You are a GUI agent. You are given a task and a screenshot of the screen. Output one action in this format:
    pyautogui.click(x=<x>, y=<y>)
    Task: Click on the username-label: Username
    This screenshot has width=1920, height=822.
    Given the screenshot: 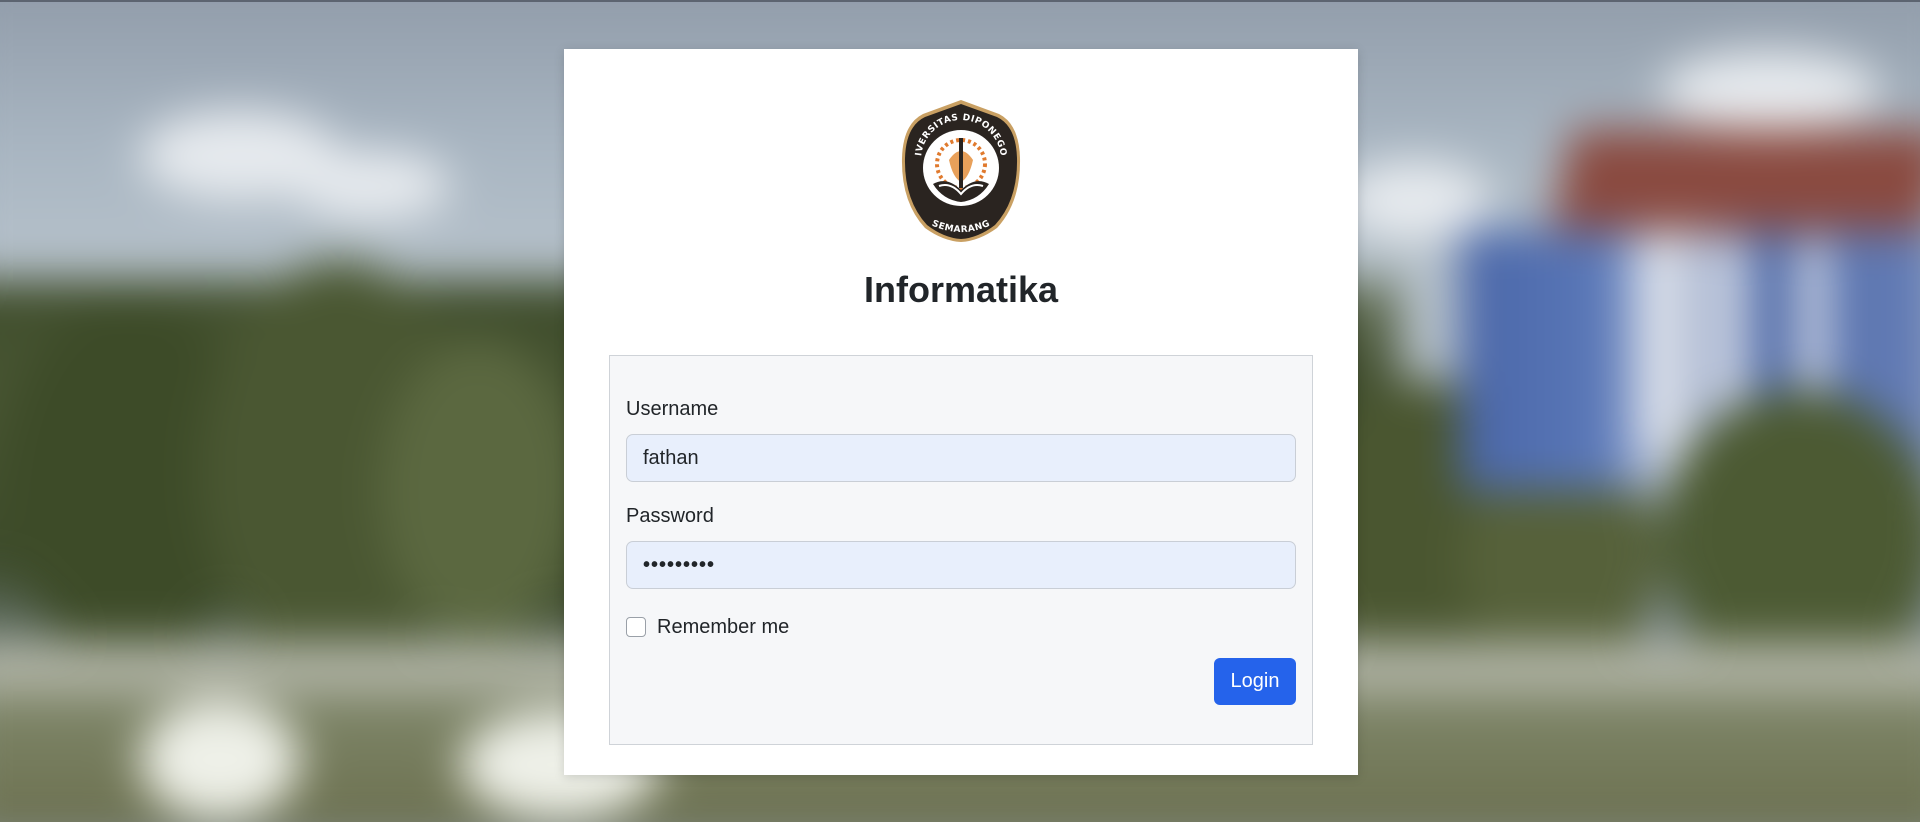 What is the action you would take?
    pyautogui.click(x=672, y=409)
    